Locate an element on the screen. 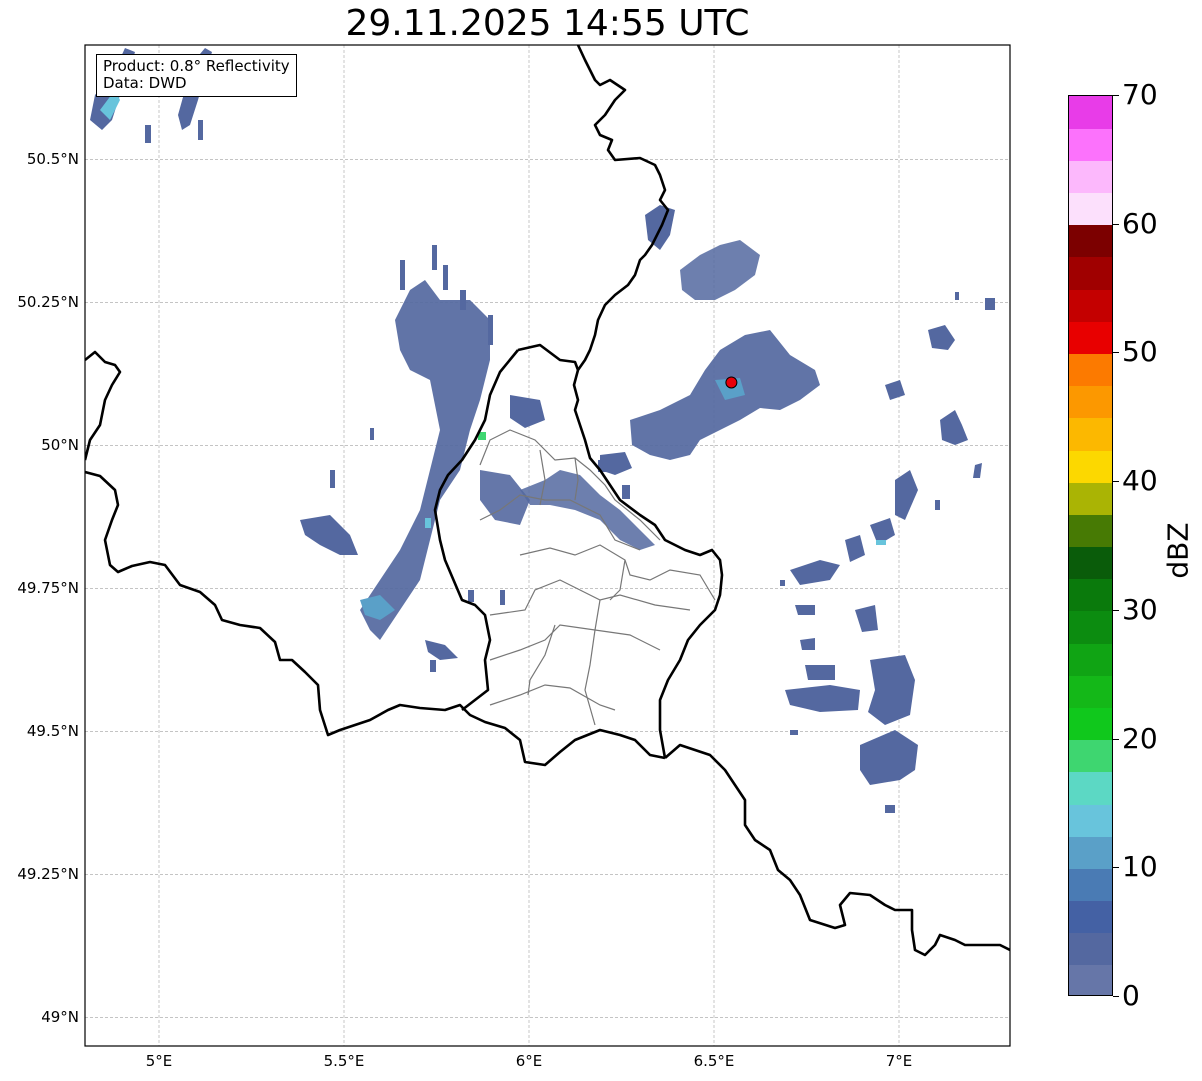 This screenshot has width=1202, height=1081. lon-tick-label: 6°E is located at coordinates (529, 1061).